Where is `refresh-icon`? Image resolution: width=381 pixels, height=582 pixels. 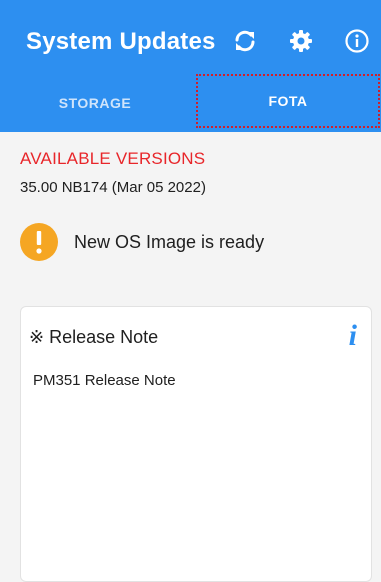 refresh-icon is located at coordinates (245, 43).